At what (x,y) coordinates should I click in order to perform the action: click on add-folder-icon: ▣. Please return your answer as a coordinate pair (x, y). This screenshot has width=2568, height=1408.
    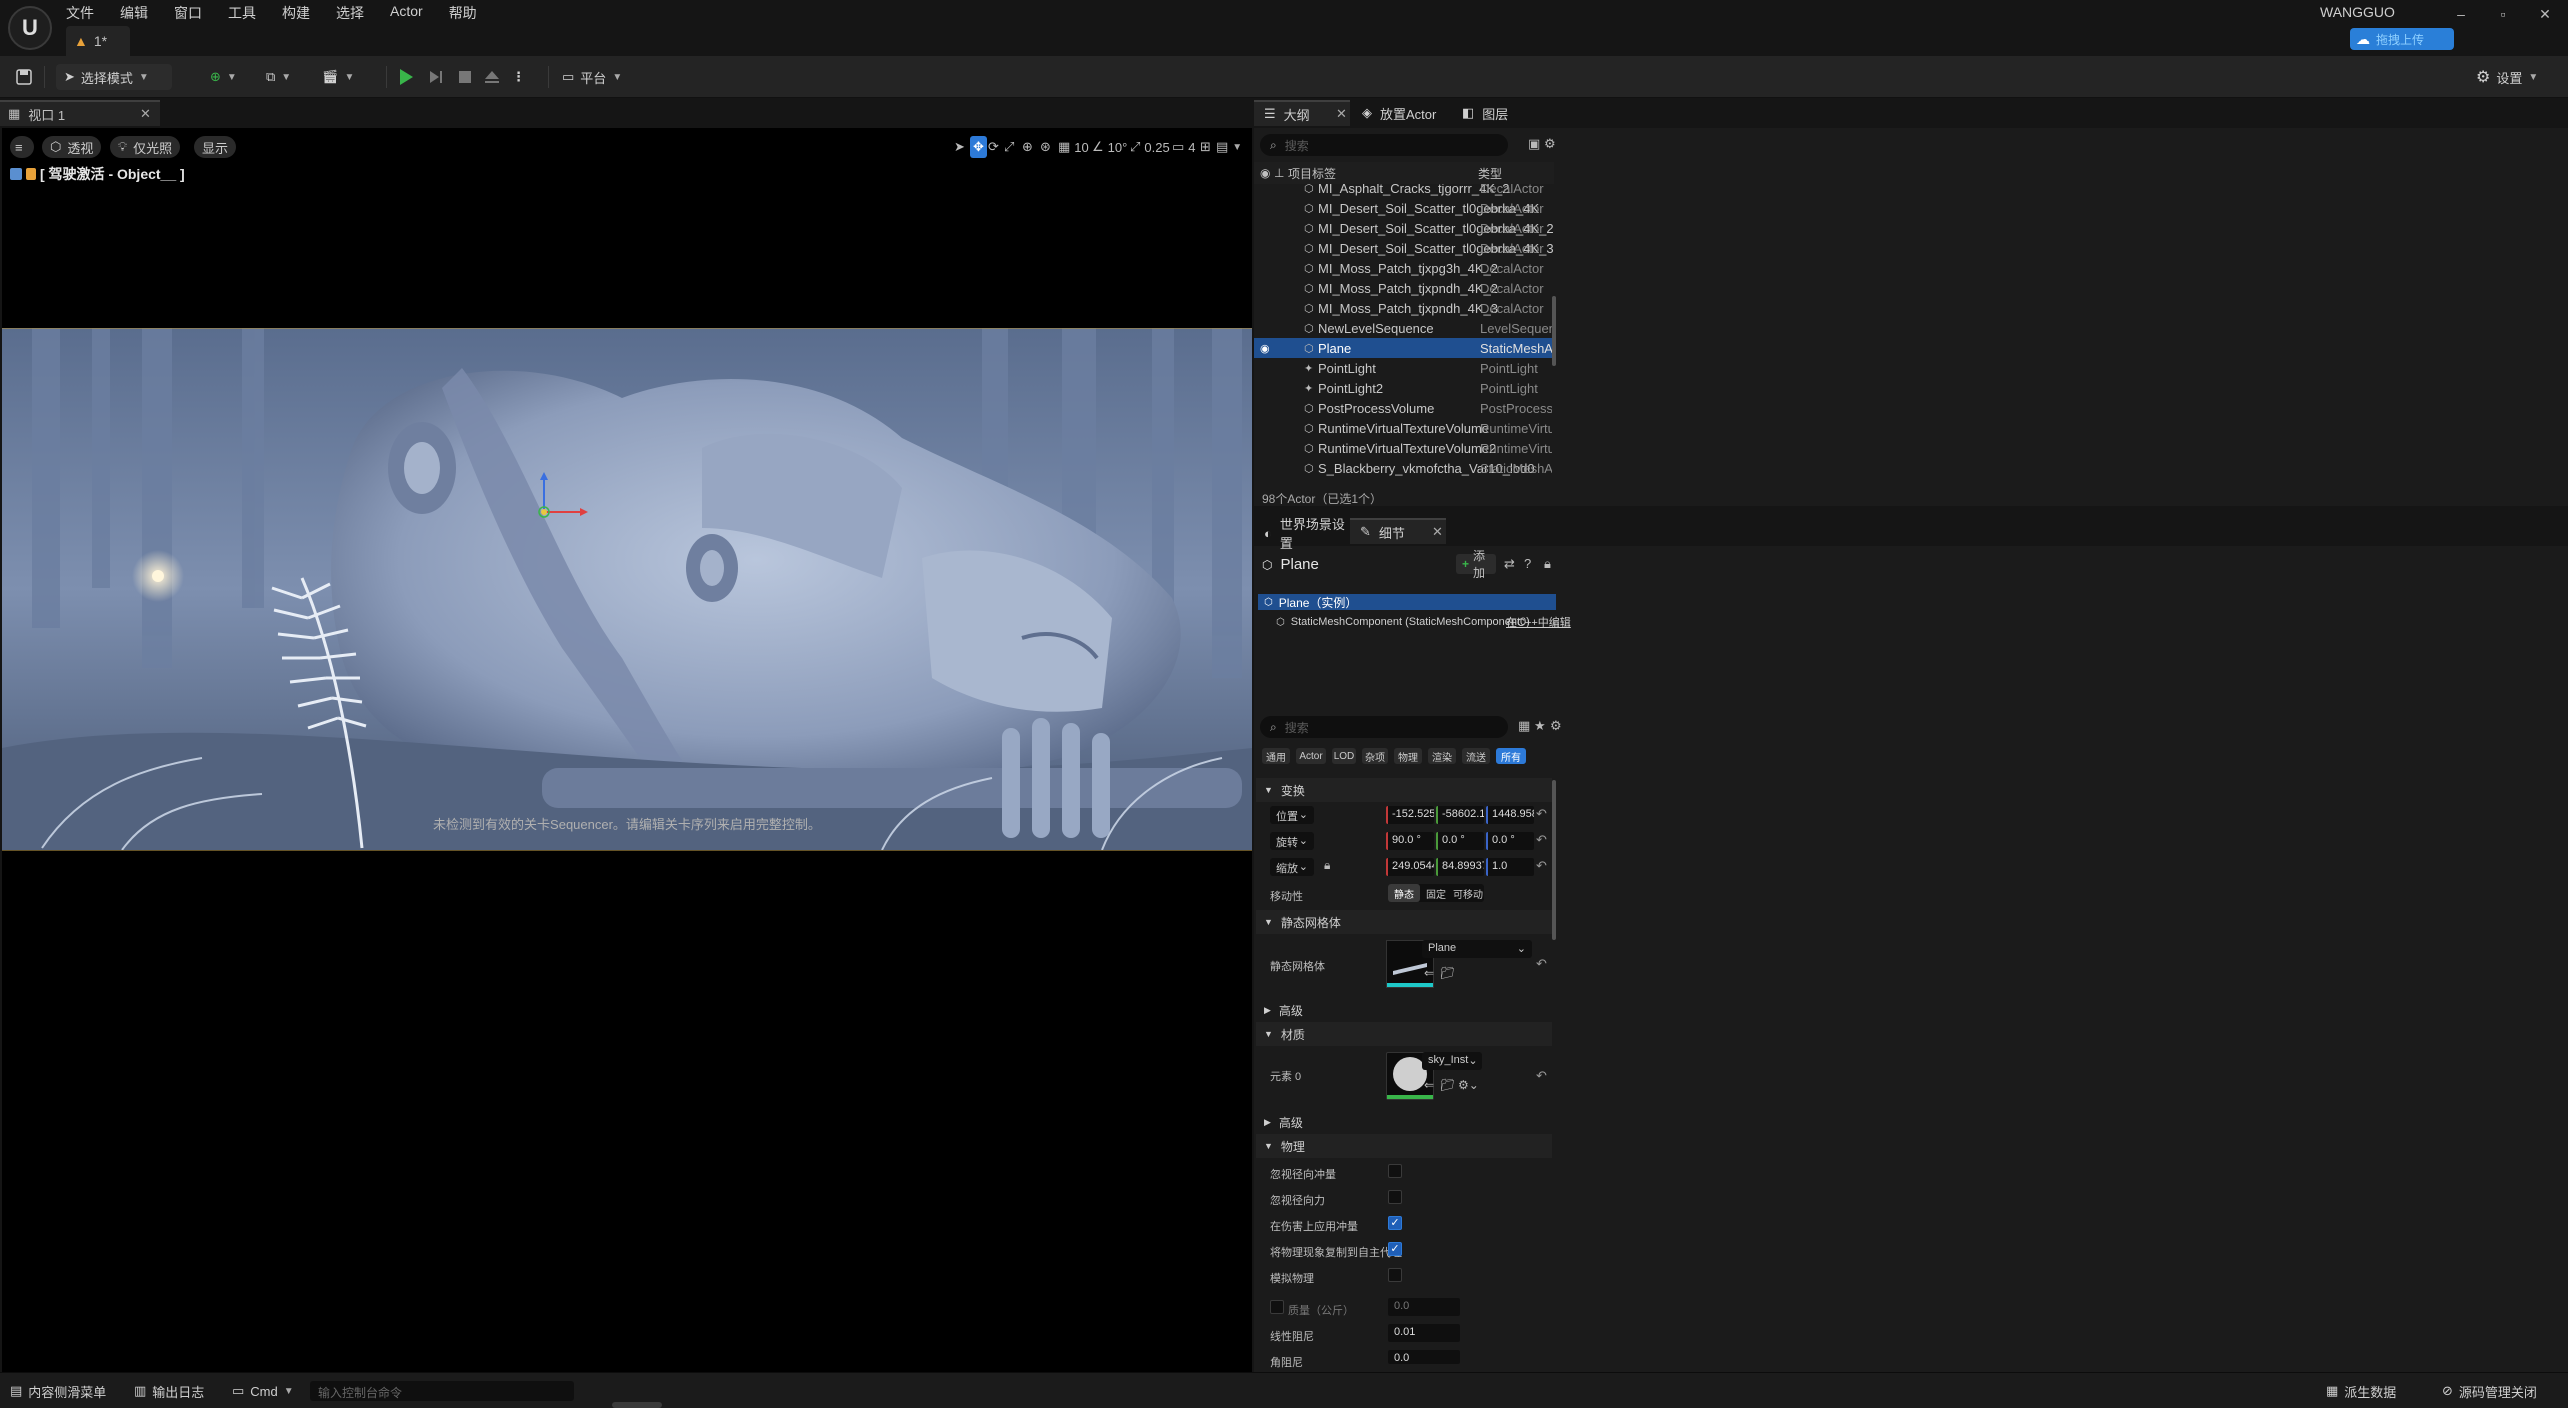
    Looking at the image, I should click on (1534, 144).